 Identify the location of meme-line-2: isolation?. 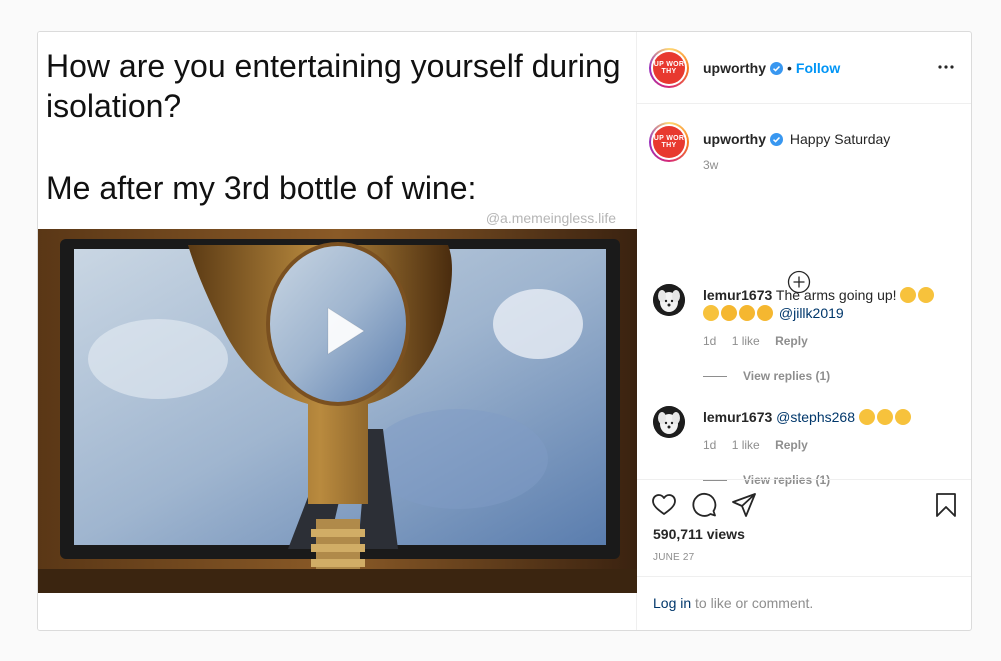
(114, 106).